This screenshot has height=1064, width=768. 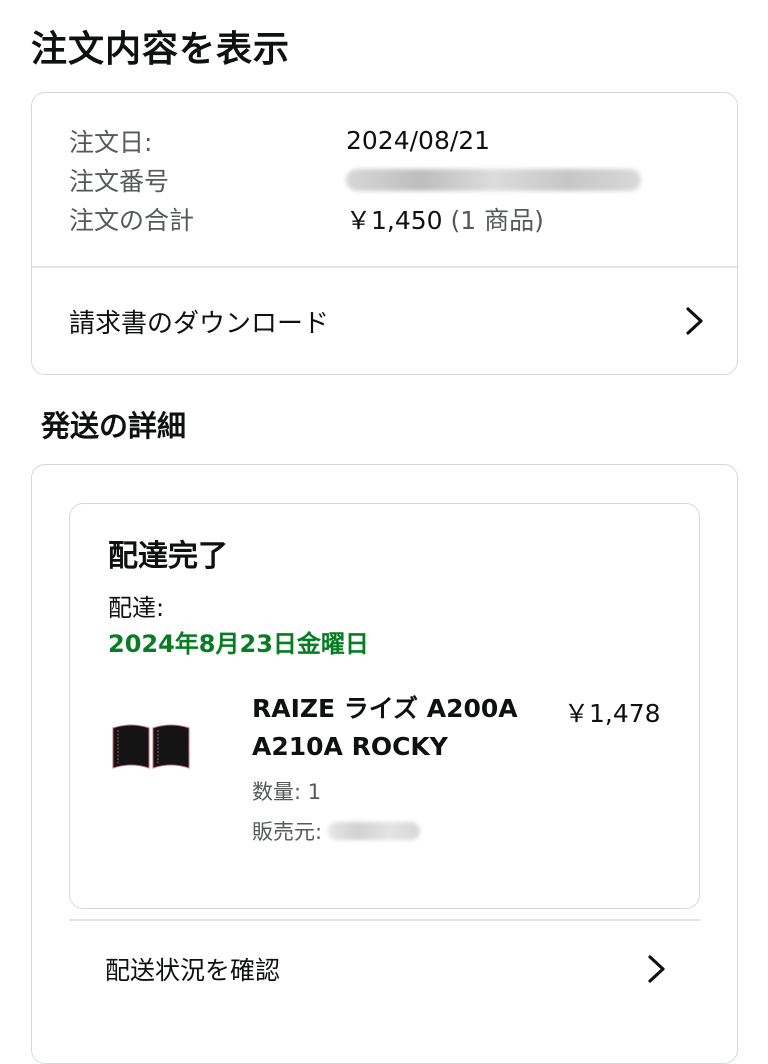 I want to click on order-number-redacted, so click(x=493, y=179).